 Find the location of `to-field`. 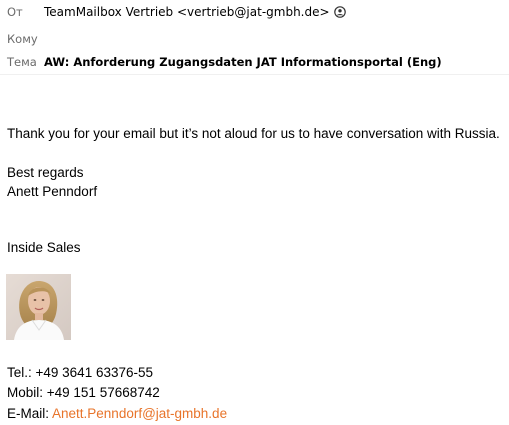

to-field is located at coordinates (175, 39).